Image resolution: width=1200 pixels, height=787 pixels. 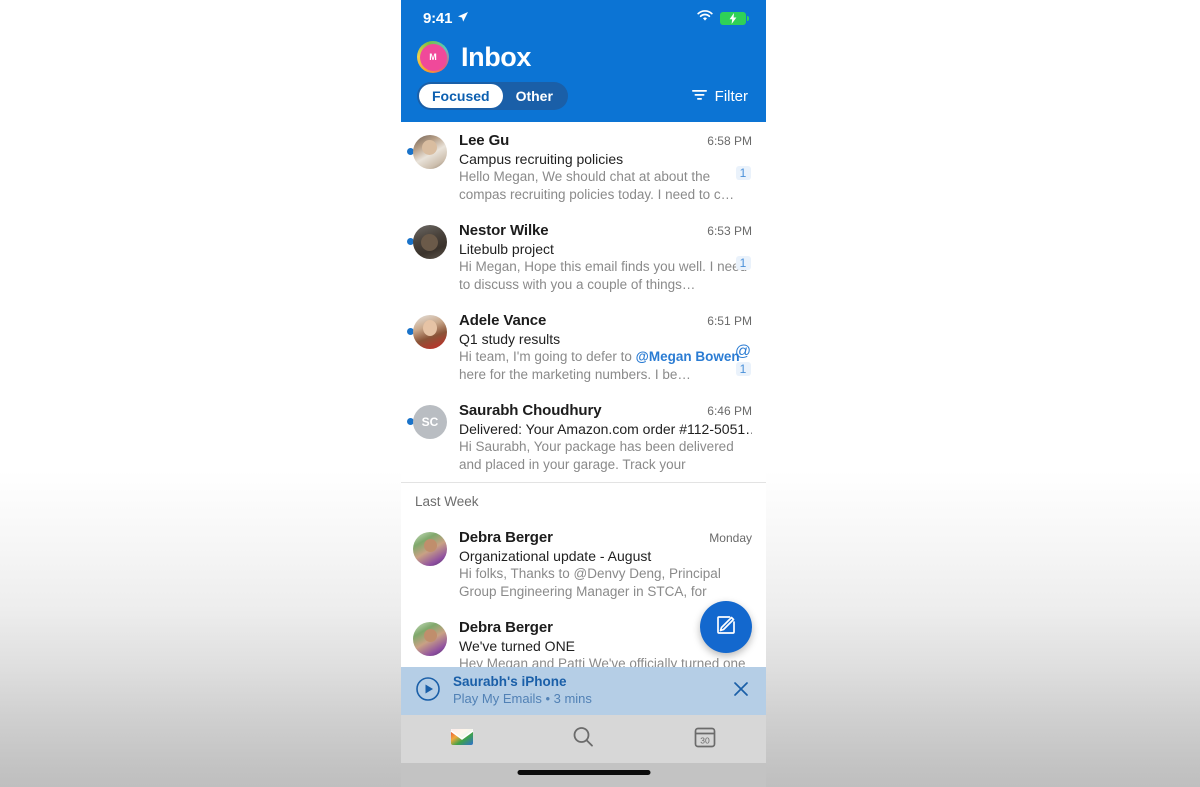 I want to click on player-text: Saurabh's iPhone Play My Emails • 3 mins, so click(x=592, y=690).